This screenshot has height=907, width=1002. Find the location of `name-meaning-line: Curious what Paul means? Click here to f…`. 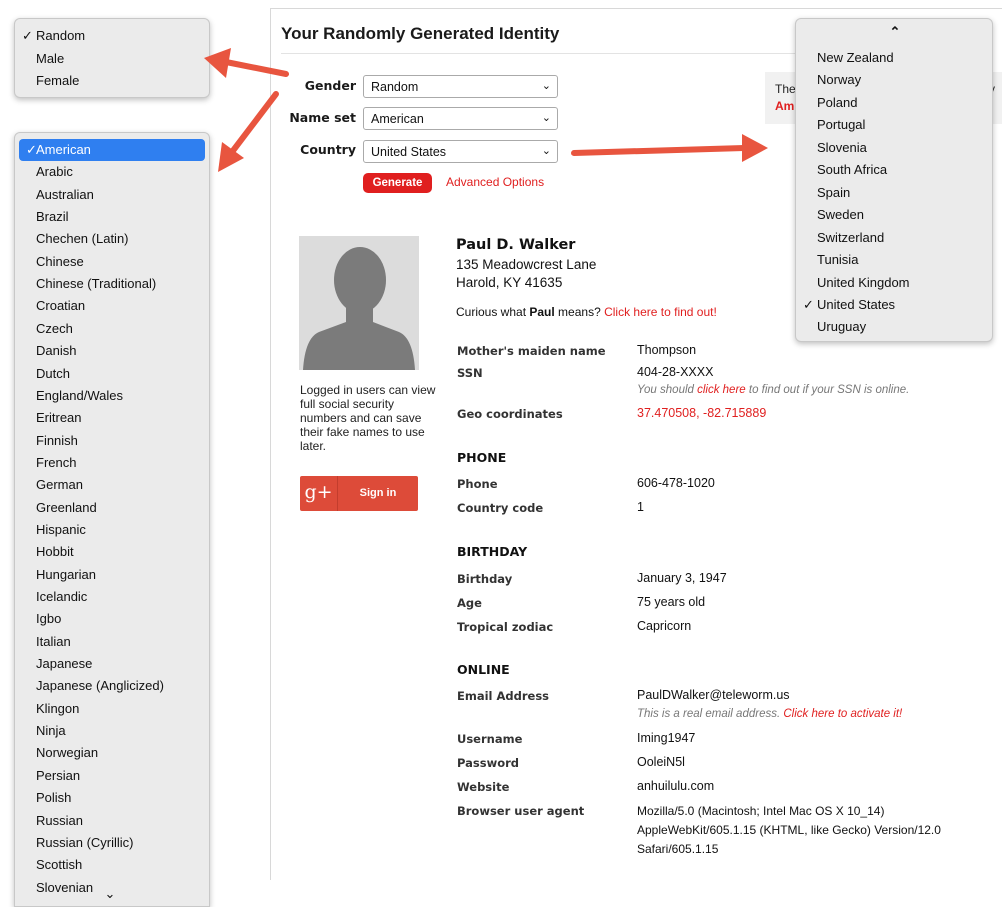

name-meaning-line: Curious what Paul means? Click here to f… is located at coordinates (586, 312).